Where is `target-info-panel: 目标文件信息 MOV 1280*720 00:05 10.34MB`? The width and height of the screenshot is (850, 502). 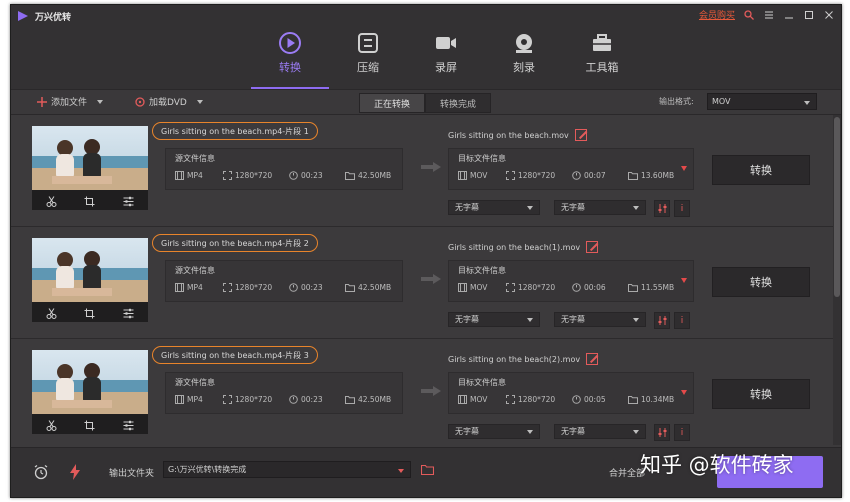 target-info-panel: 目标文件信息 MOV 1280*720 00:05 10.34MB is located at coordinates (571, 393).